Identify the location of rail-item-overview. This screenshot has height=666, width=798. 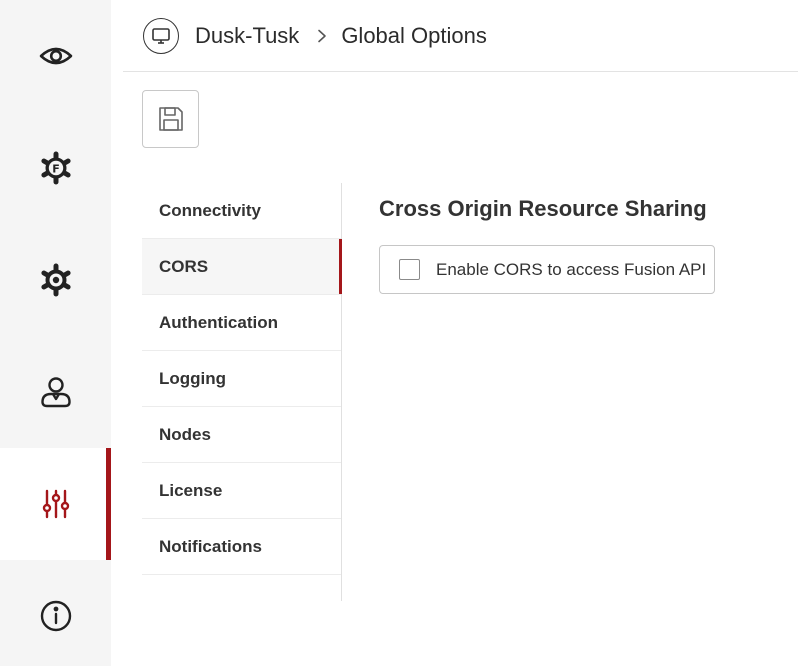
(55, 56).